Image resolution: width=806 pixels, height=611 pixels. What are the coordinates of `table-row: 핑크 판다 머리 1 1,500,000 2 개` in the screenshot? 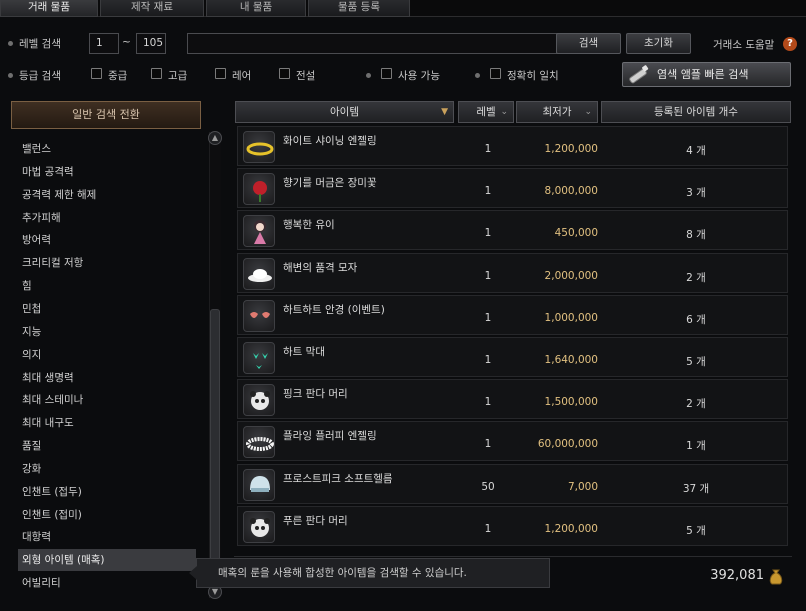 It's located at (512, 399).